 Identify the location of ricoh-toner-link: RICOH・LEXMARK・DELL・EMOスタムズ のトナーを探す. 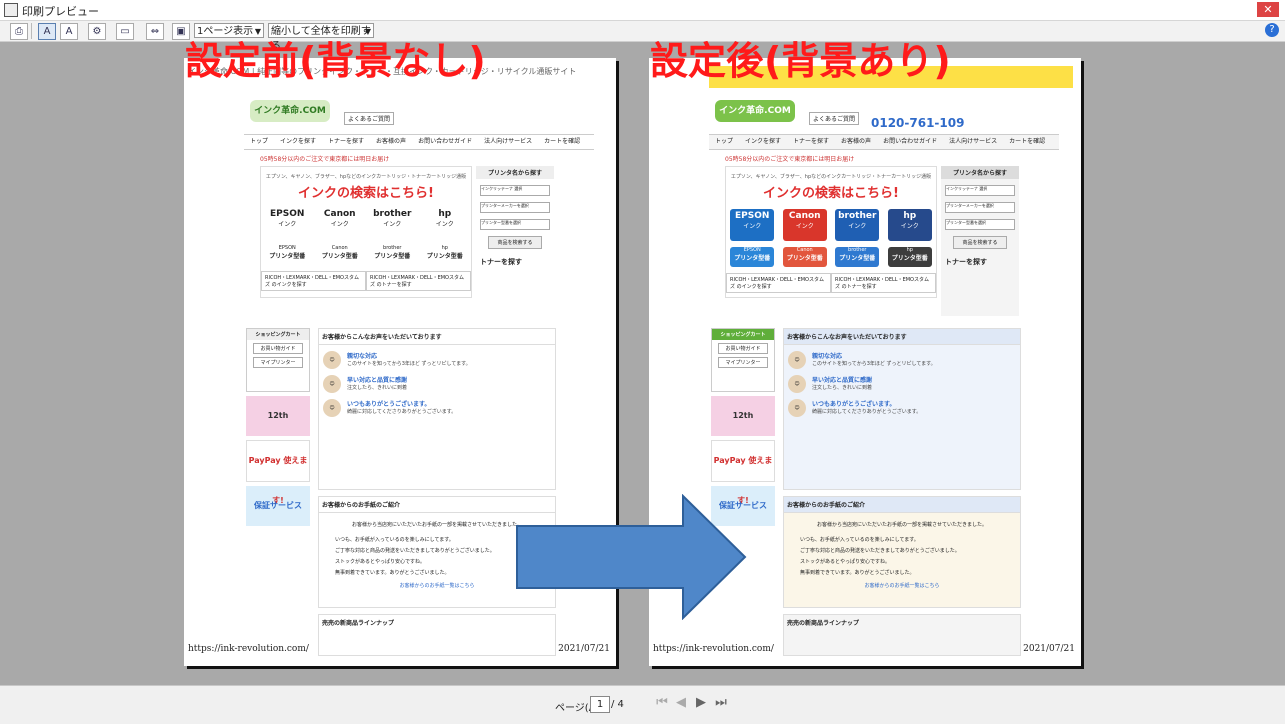
(883, 283).